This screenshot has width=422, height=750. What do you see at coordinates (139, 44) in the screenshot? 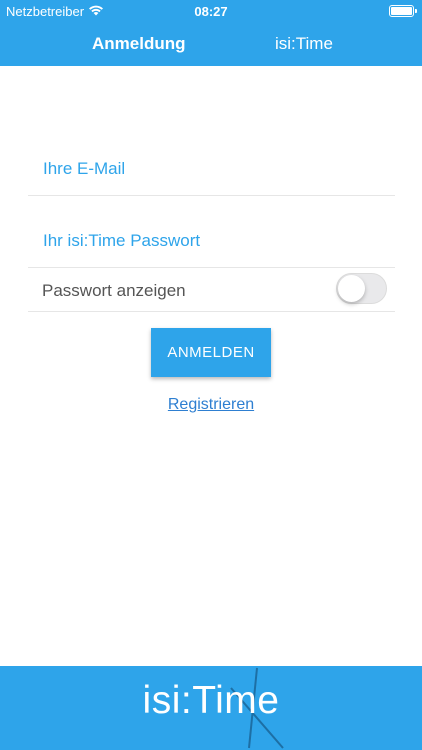
I see `tab-login: Anmeldung` at bounding box center [139, 44].